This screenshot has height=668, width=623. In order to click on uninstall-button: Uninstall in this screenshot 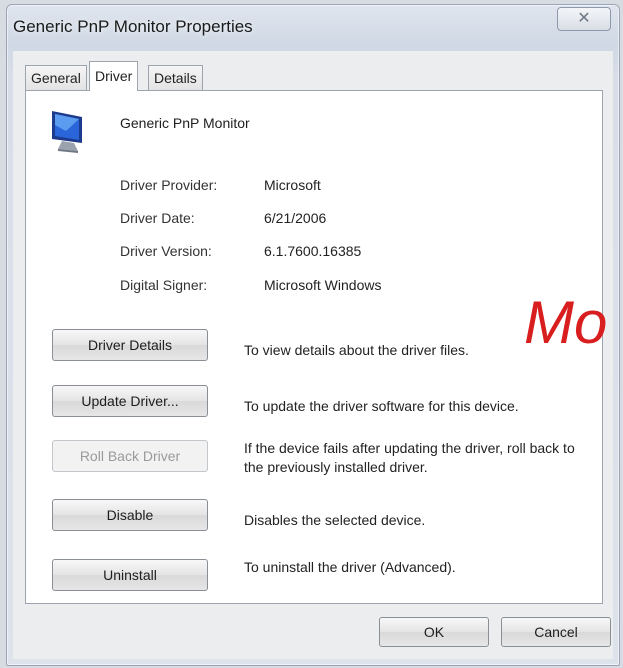, I will do `click(130, 575)`.